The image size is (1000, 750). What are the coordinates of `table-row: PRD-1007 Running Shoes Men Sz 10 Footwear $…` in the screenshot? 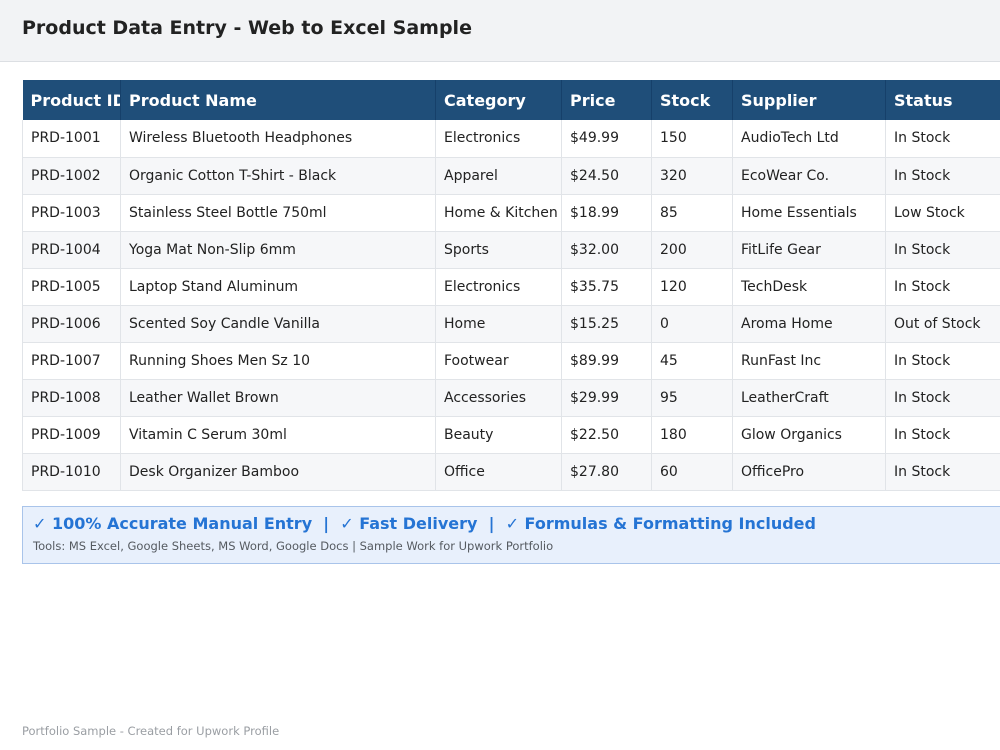 It's located at (511, 361).